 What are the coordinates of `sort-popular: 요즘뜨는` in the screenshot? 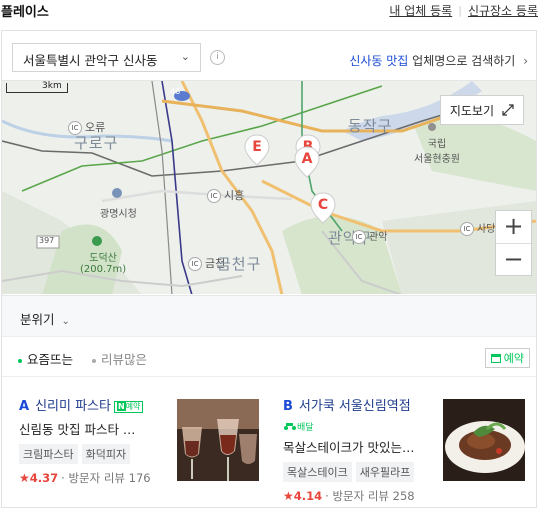 It's located at (45, 358).